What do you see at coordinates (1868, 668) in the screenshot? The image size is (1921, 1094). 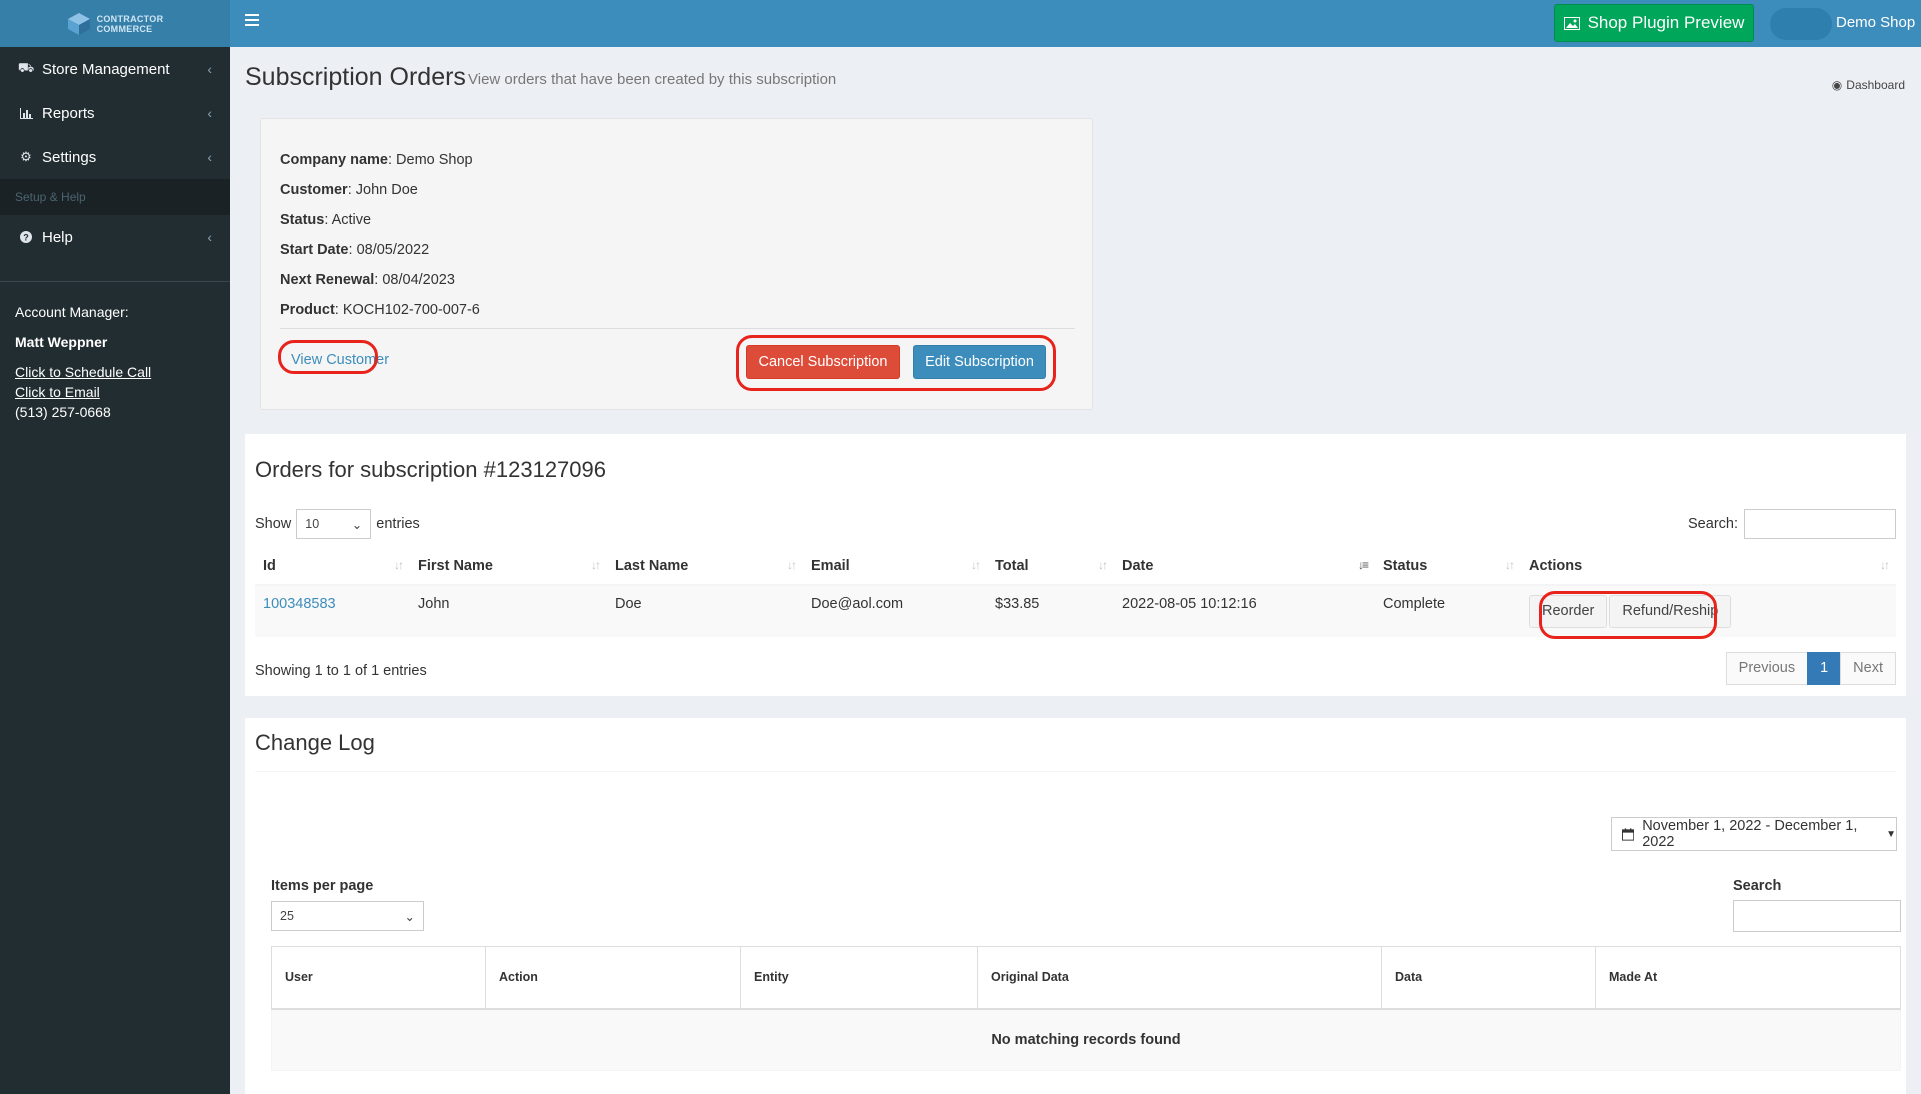 I see `next-page-button: Next` at bounding box center [1868, 668].